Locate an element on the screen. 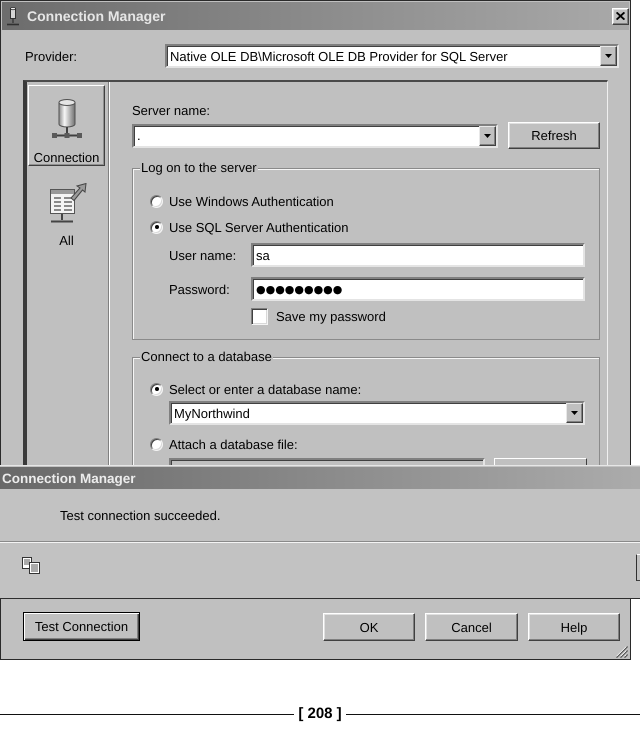 This screenshot has width=640, height=751. resize-grip is located at coordinates (622, 652).